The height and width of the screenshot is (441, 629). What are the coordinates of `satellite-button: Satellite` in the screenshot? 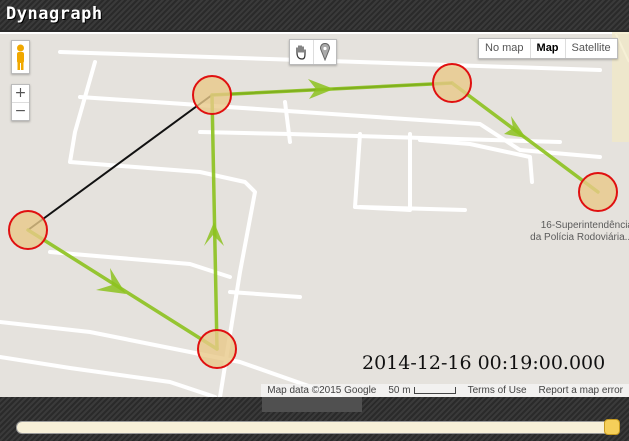 It's located at (591, 48).